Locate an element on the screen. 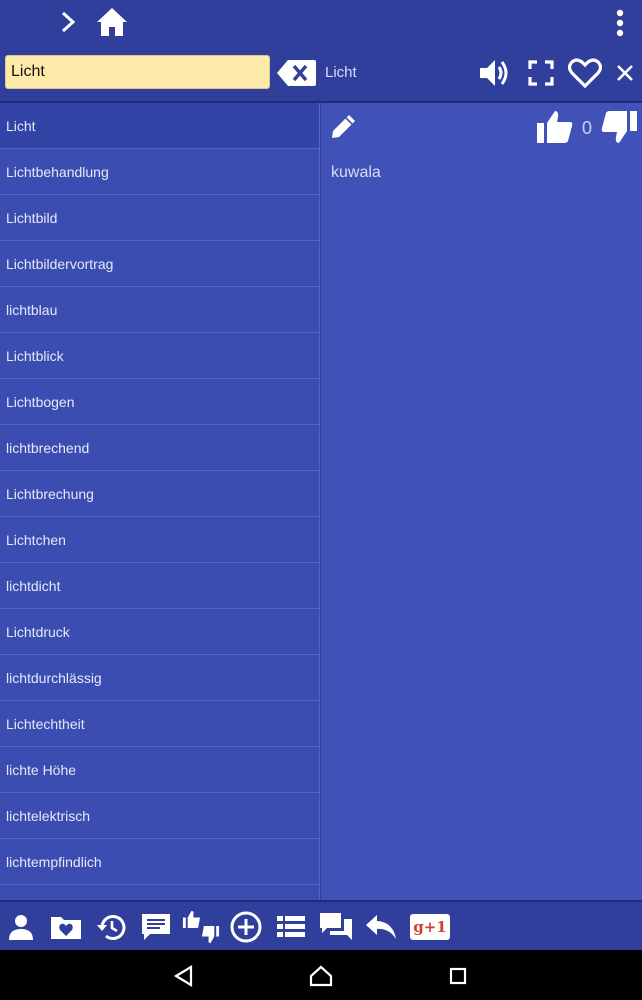 The height and width of the screenshot is (1000, 642). google-plus-label: g+1 is located at coordinates (430, 927).